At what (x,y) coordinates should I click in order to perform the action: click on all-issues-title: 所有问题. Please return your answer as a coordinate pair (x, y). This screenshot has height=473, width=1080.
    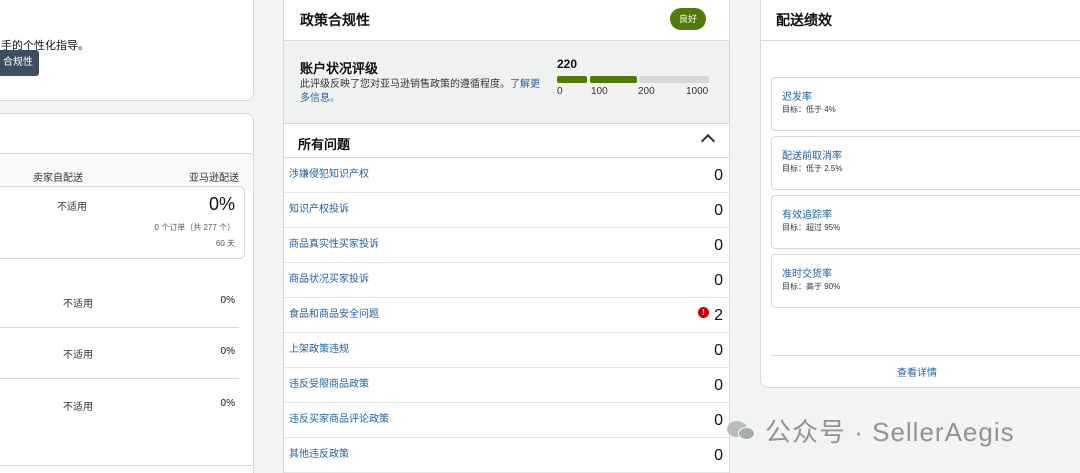
    Looking at the image, I should click on (324, 144).